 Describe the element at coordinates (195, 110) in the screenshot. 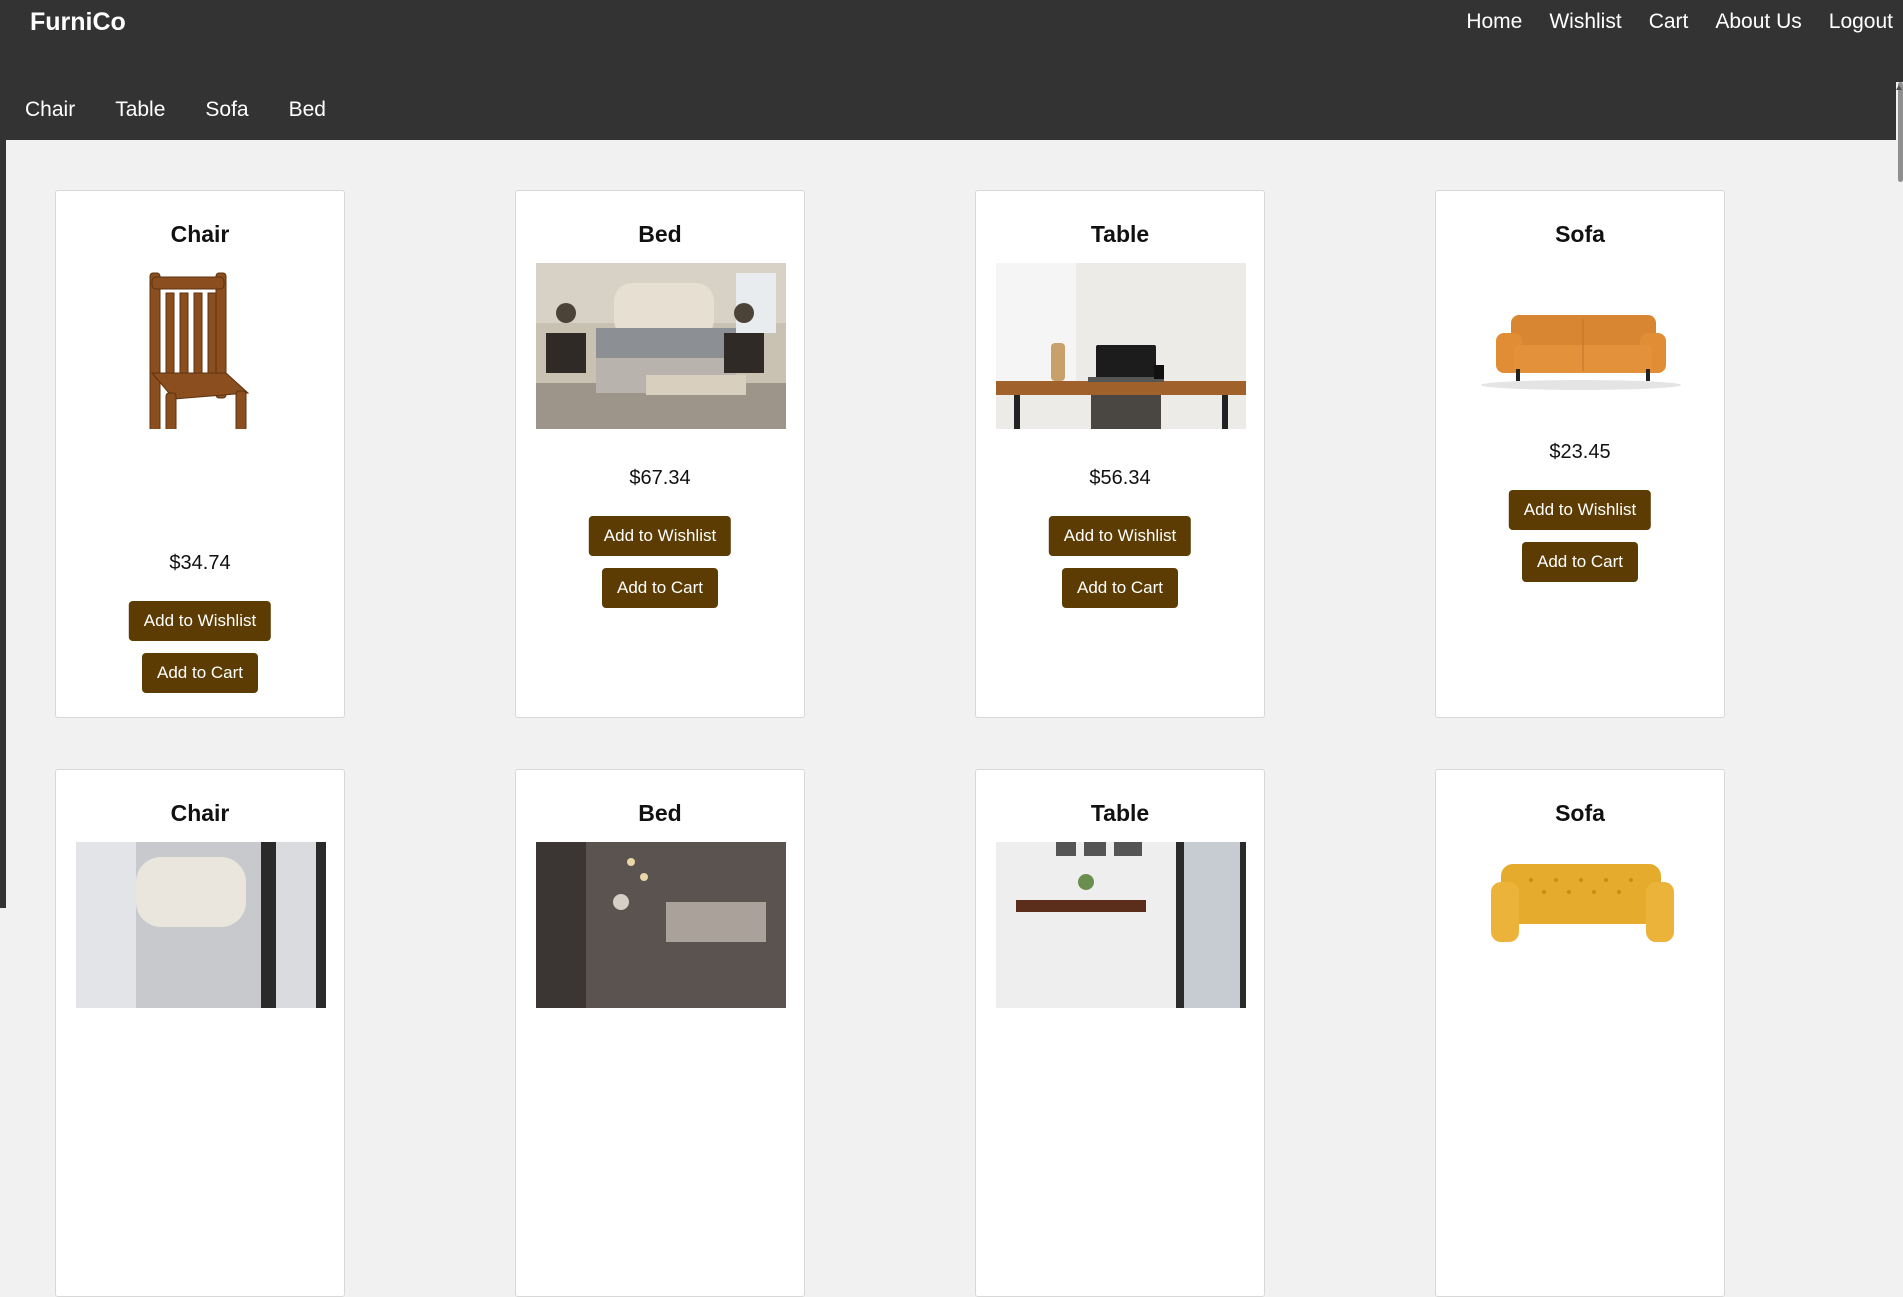

I see `category-navigation: Chair Table Sofa Bed` at that location.